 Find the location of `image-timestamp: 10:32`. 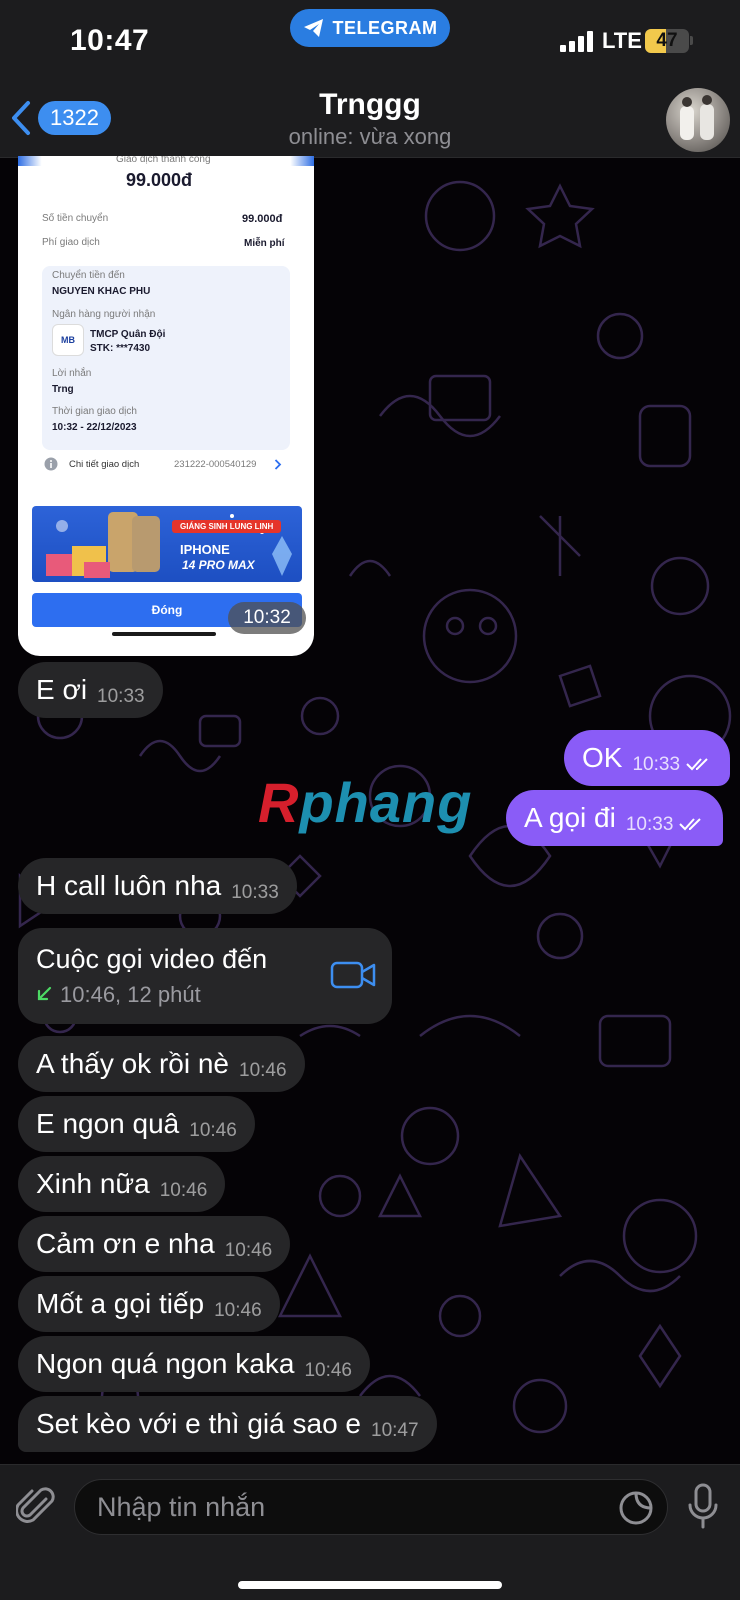

image-timestamp: 10:32 is located at coordinates (267, 618).